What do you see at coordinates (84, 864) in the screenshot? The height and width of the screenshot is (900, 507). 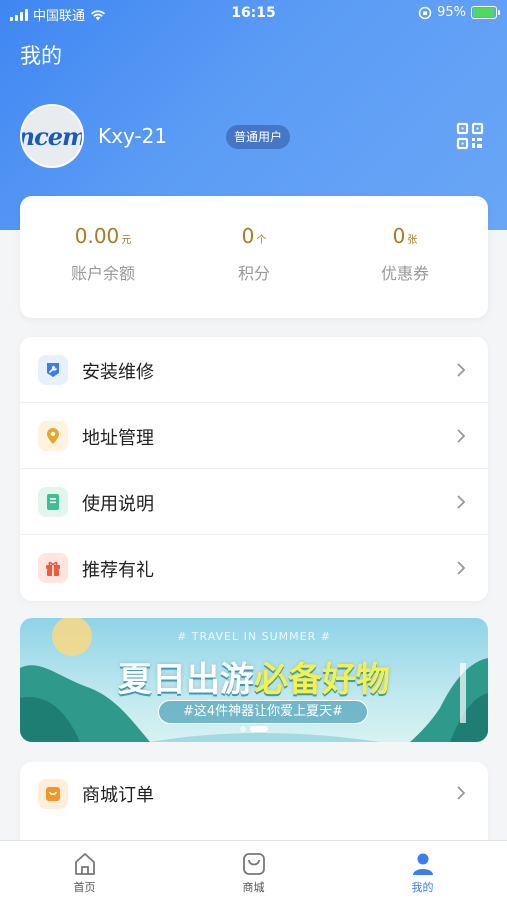 I see `home-icon` at bounding box center [84, 864].